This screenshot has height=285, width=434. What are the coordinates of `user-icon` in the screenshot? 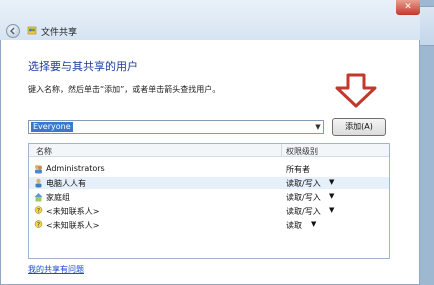 It's located at (38, 183).